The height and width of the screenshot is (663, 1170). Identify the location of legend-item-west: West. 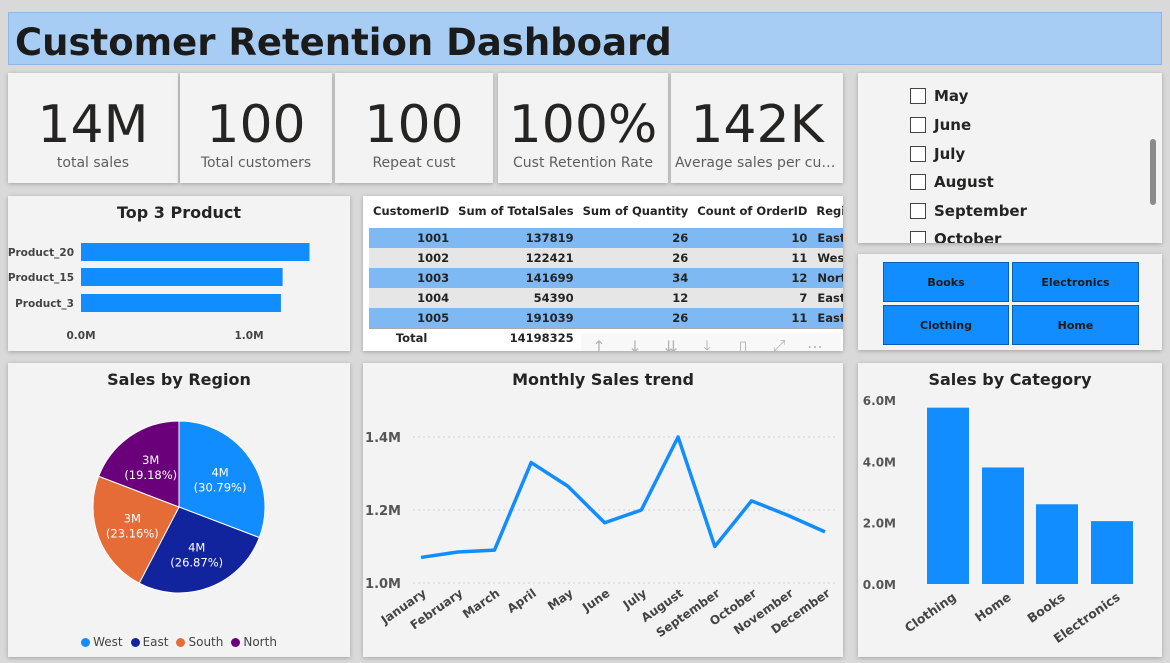
(102, 642).